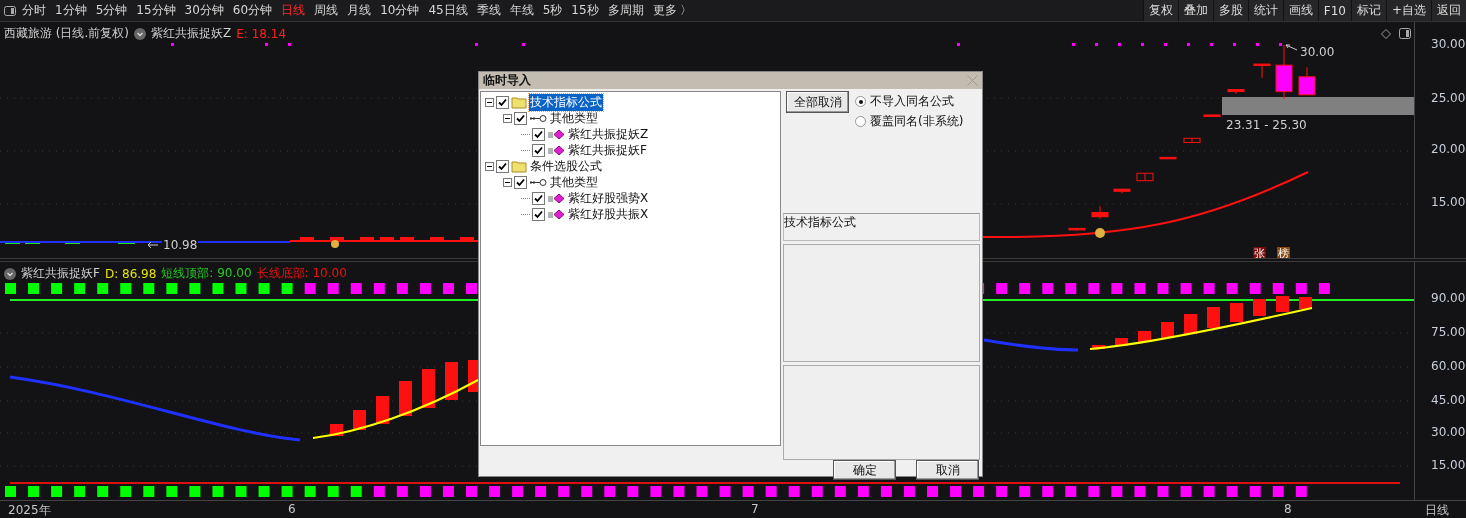 The height and width of the screenshot is (518, 1466). What do you see at coordinates (538, 182) in the screenshot?
I see `key-icon` at bounding box center [538, 182].